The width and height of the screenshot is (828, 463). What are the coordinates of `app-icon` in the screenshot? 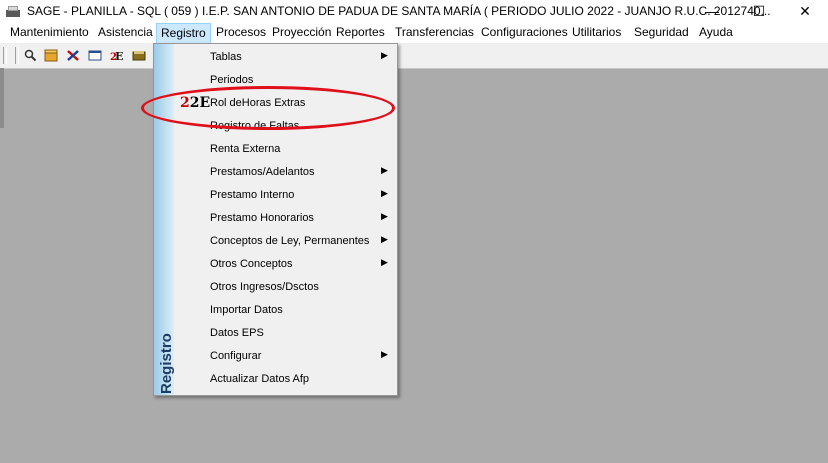 It's located at (13, 11).